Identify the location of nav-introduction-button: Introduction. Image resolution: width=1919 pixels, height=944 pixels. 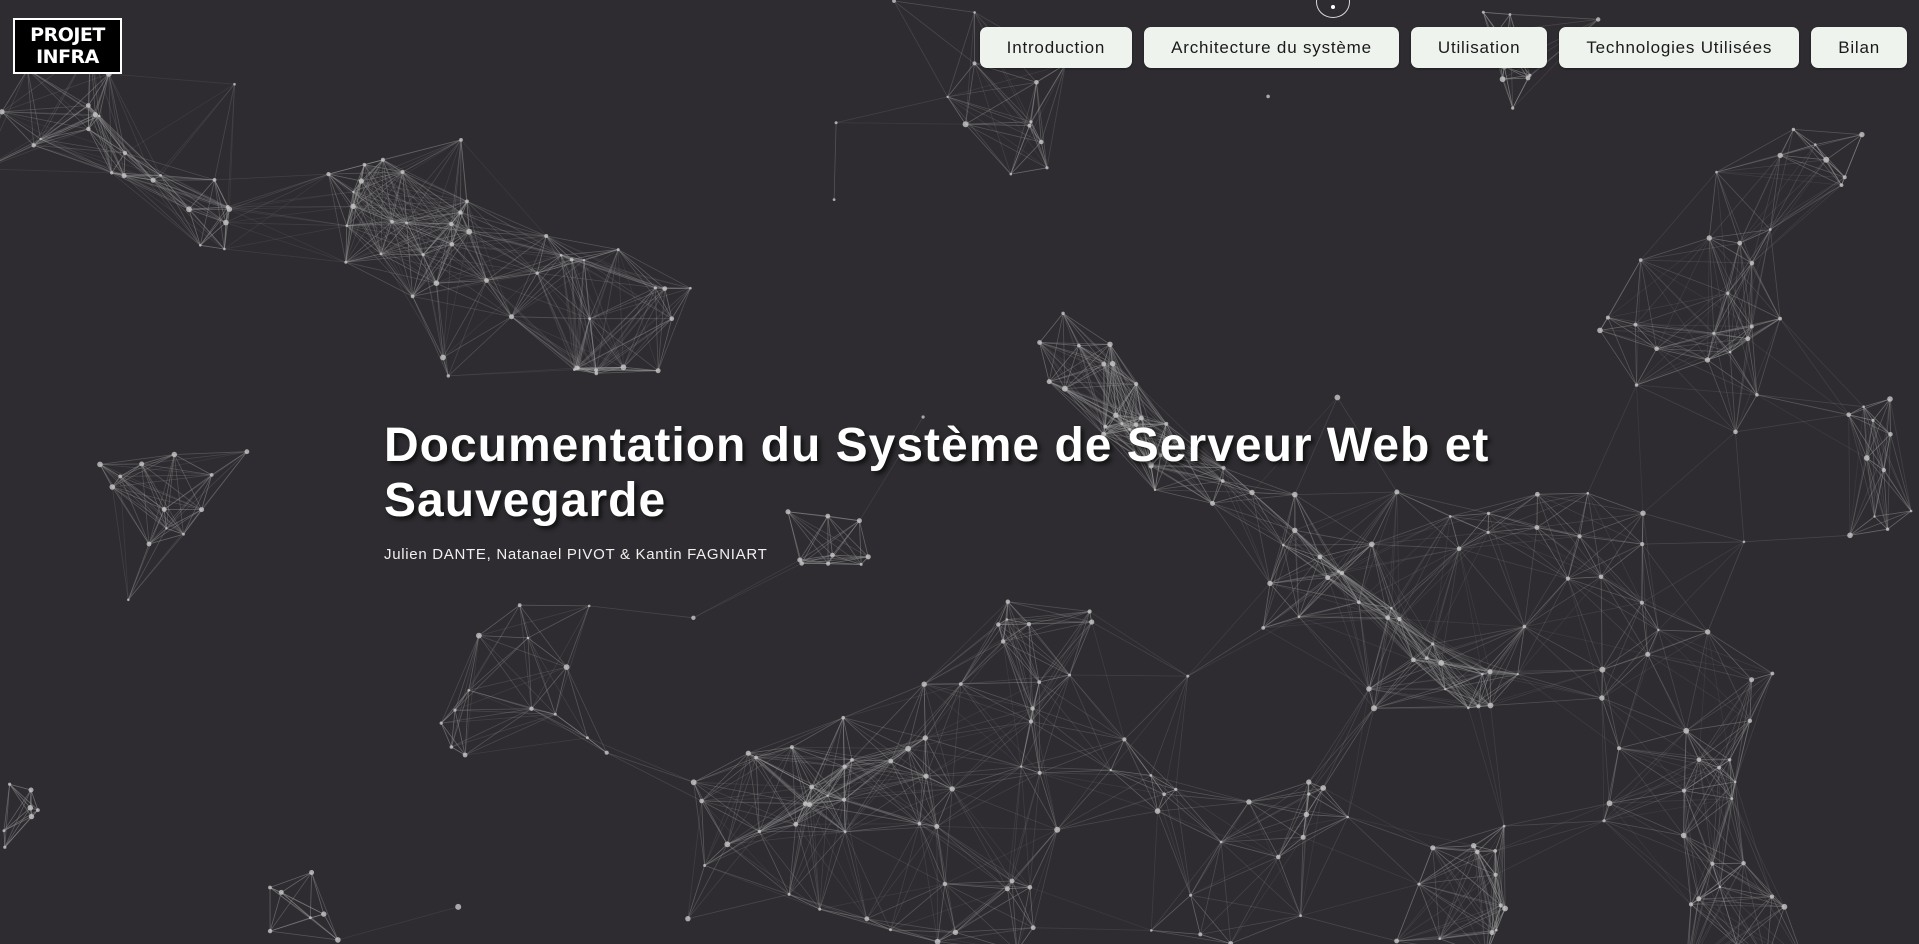
(1056, 47).